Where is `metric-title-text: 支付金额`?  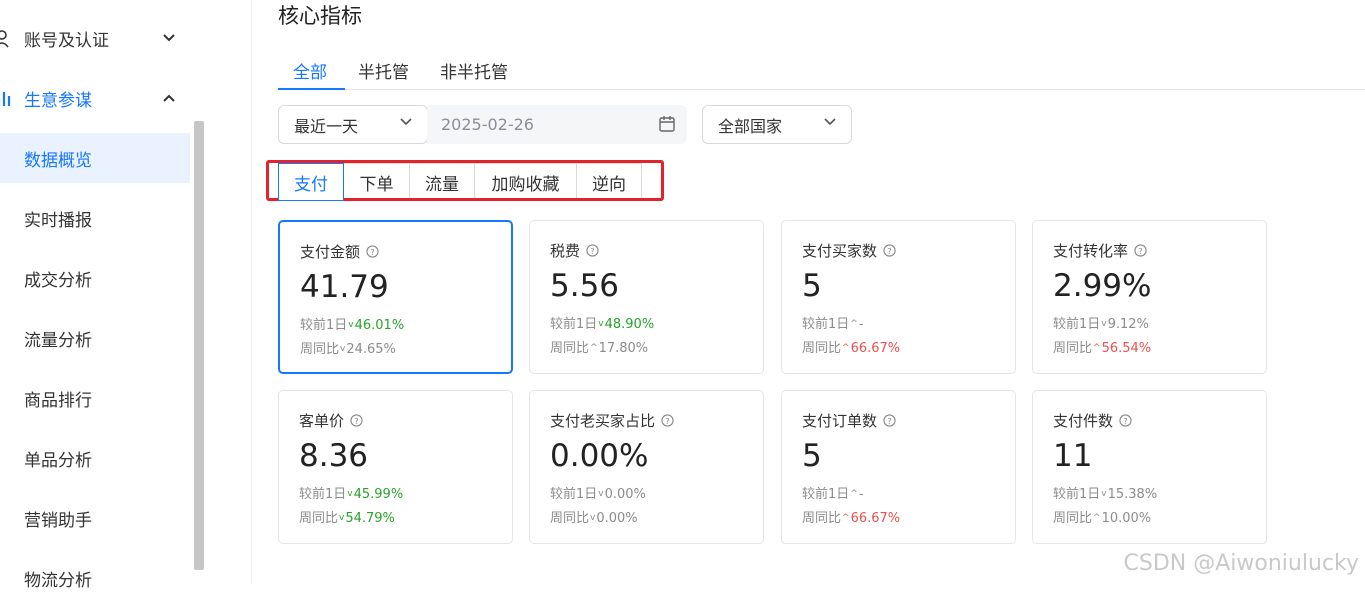
metric-title-text: 支付金额 is located at coordinates (330, 251).